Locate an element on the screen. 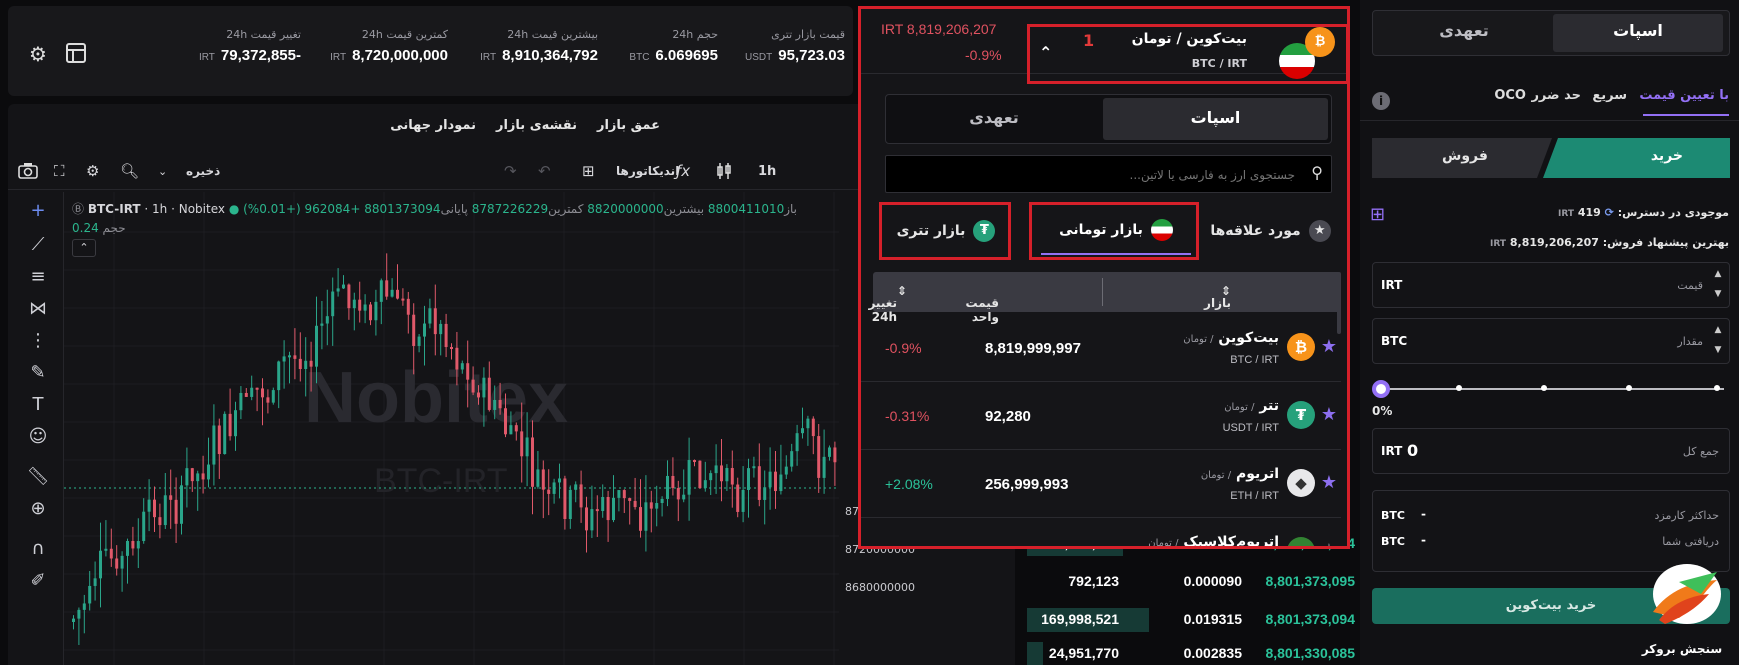 Image resolution: width=1739 pixels, height=665 pixels. coin-icon: ₮ is located at coordinates (1301, 415).